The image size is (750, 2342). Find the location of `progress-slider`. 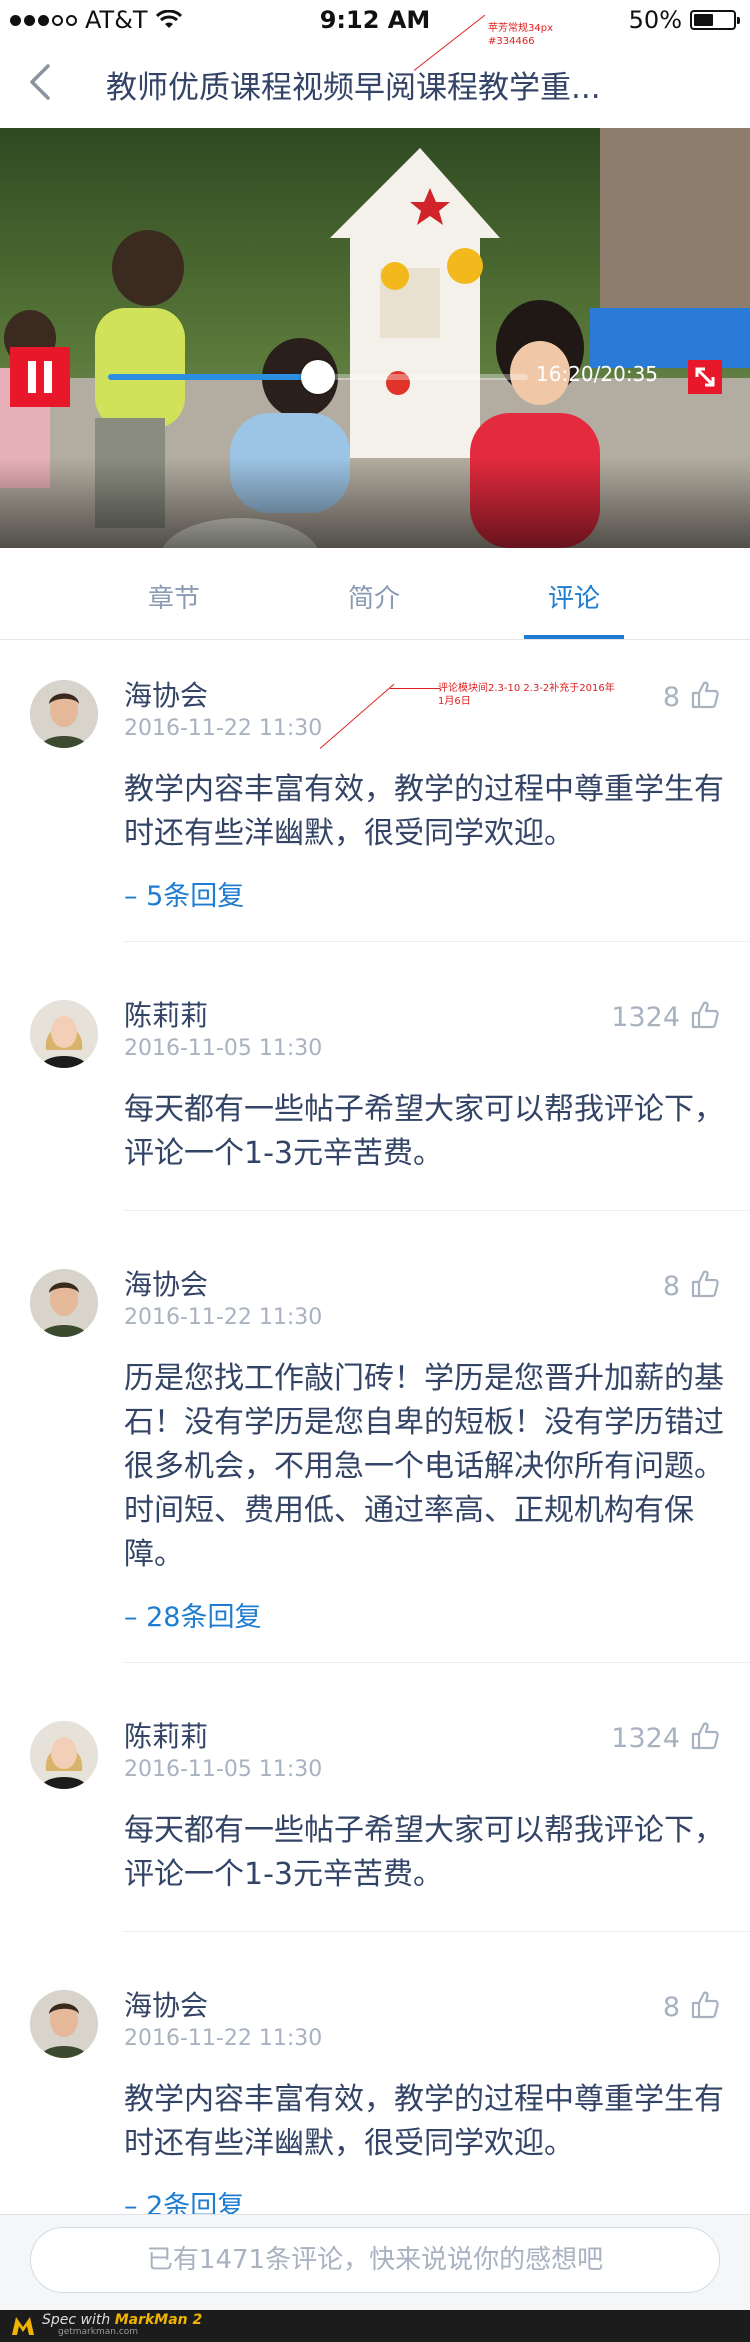

progress-slider is located at coordinates (318, 377).